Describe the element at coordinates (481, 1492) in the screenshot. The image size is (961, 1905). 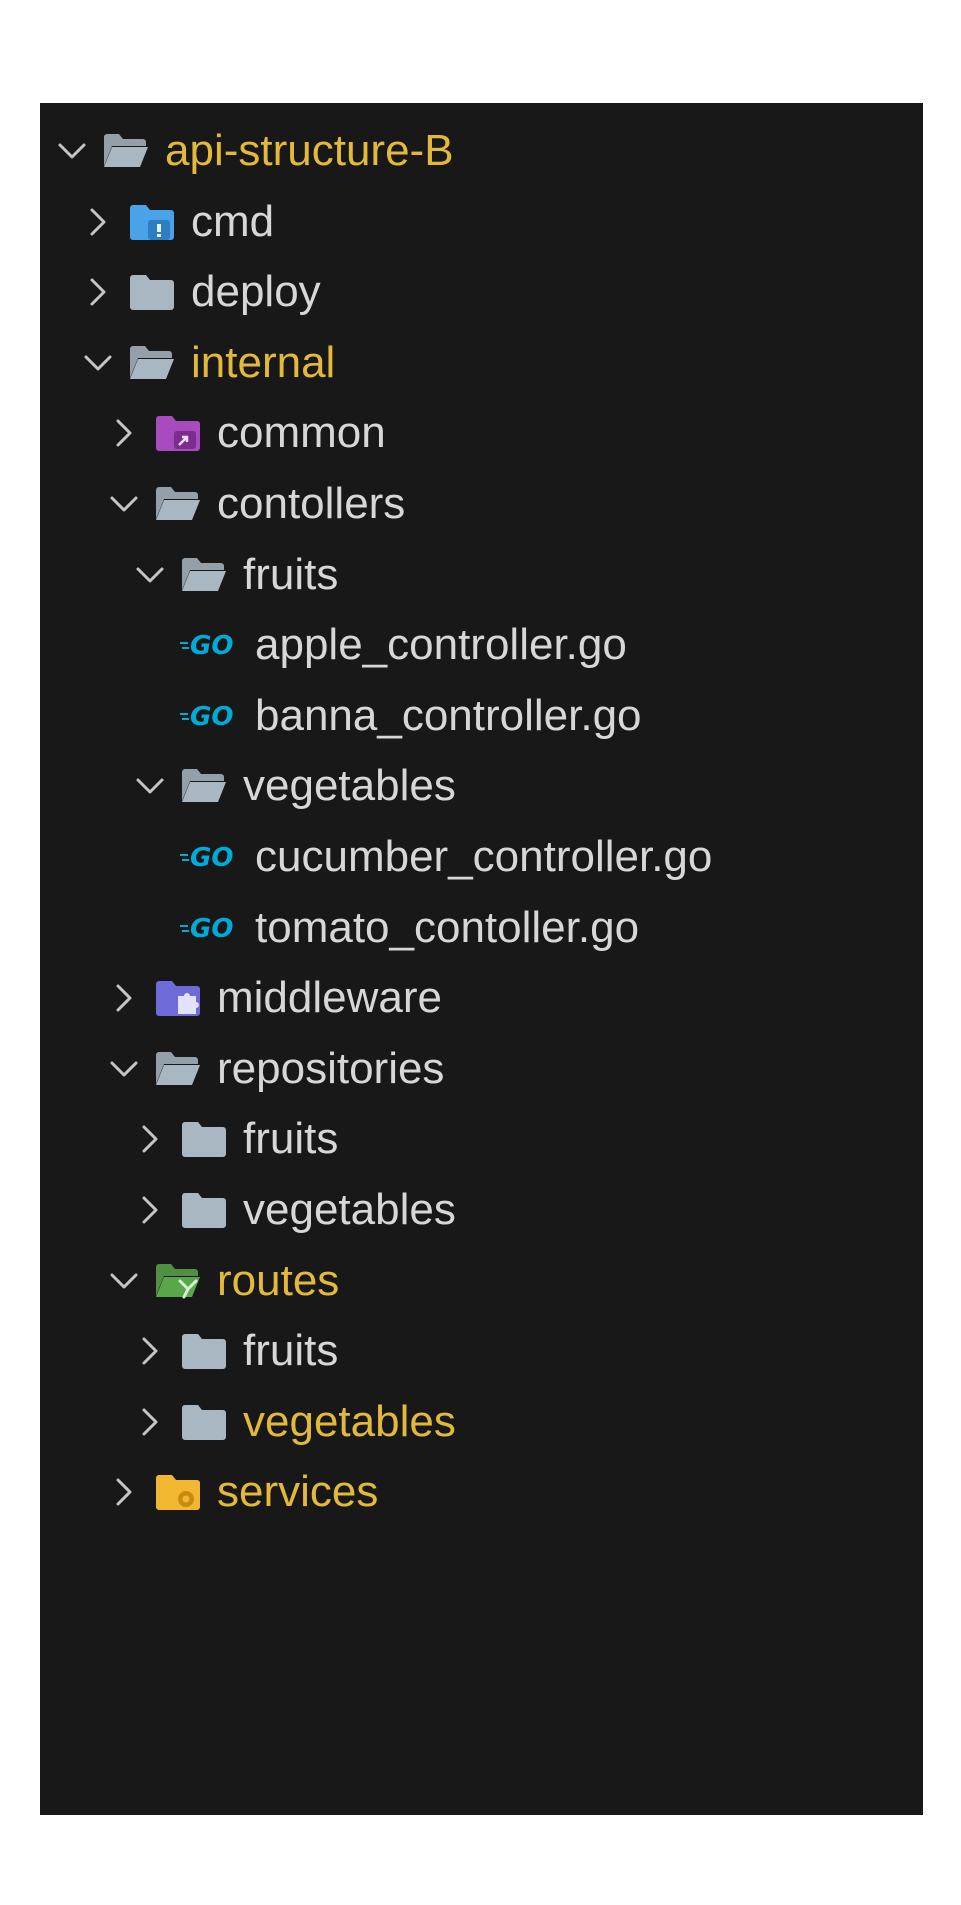
I see `folder-item: services` at that location.